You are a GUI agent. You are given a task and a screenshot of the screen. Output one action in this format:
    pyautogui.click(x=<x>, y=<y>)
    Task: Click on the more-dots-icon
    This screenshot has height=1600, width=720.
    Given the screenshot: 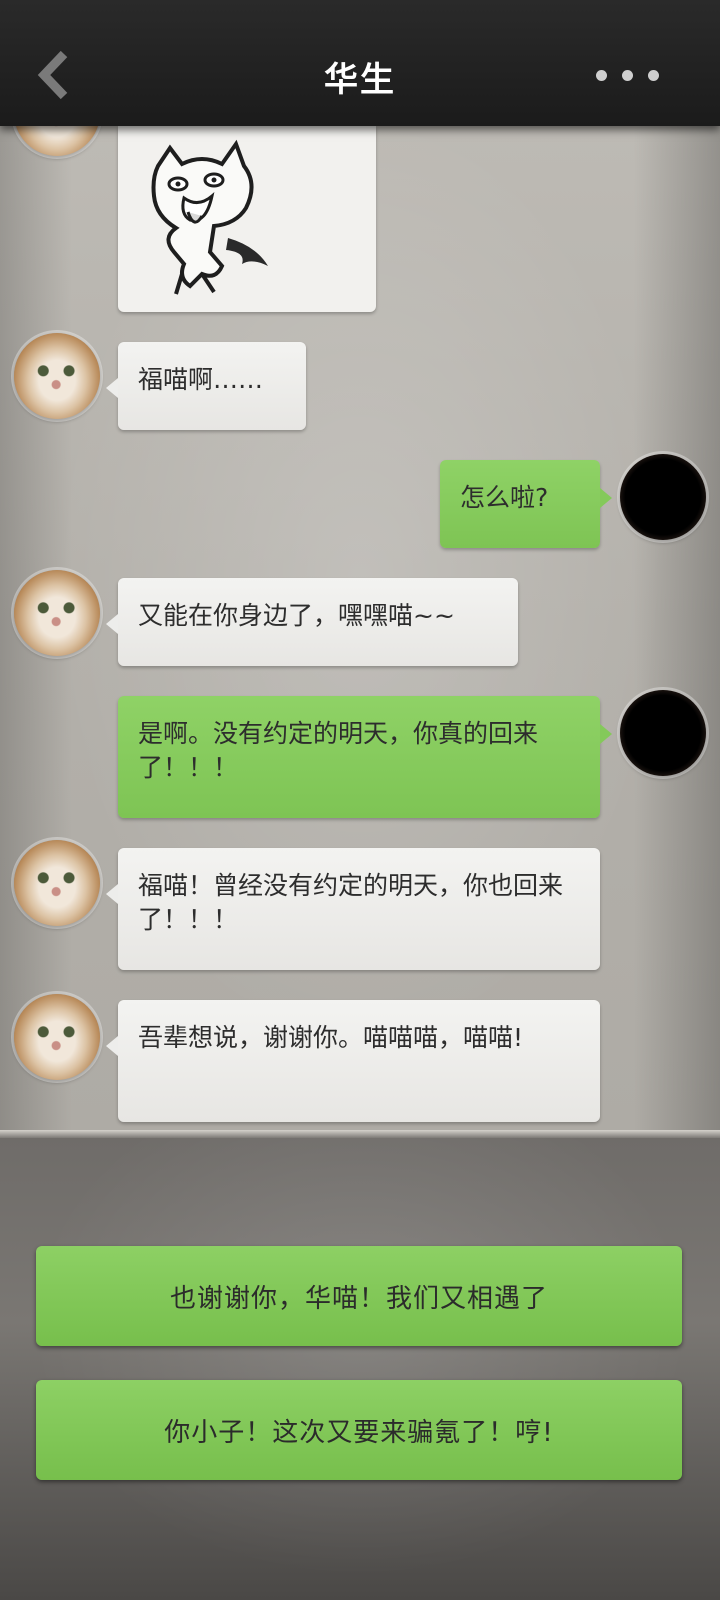 What is the action you would take?
    pyautogui.click(x=601, y=75)
    